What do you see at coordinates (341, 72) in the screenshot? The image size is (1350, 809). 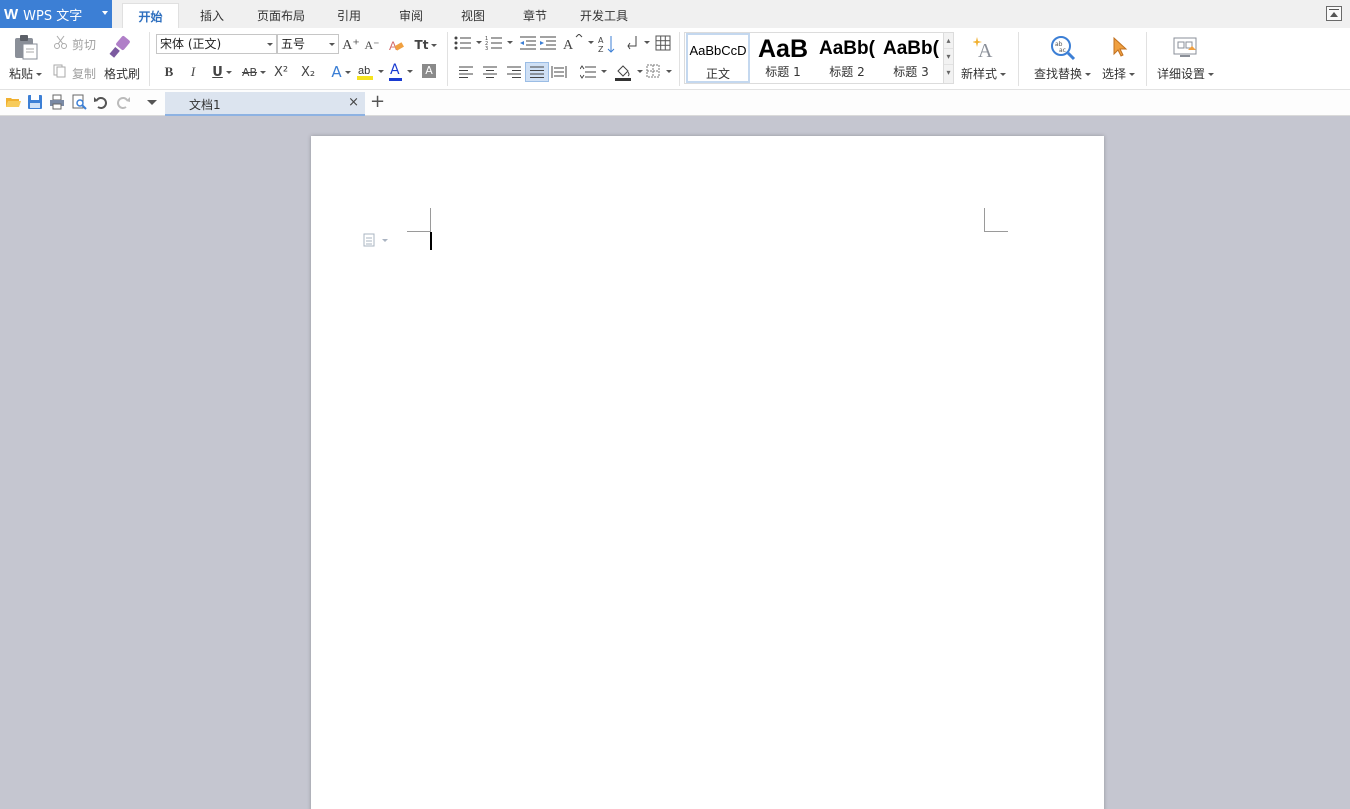 I see `text-effect-button: A` at bounding box center [341, 72].